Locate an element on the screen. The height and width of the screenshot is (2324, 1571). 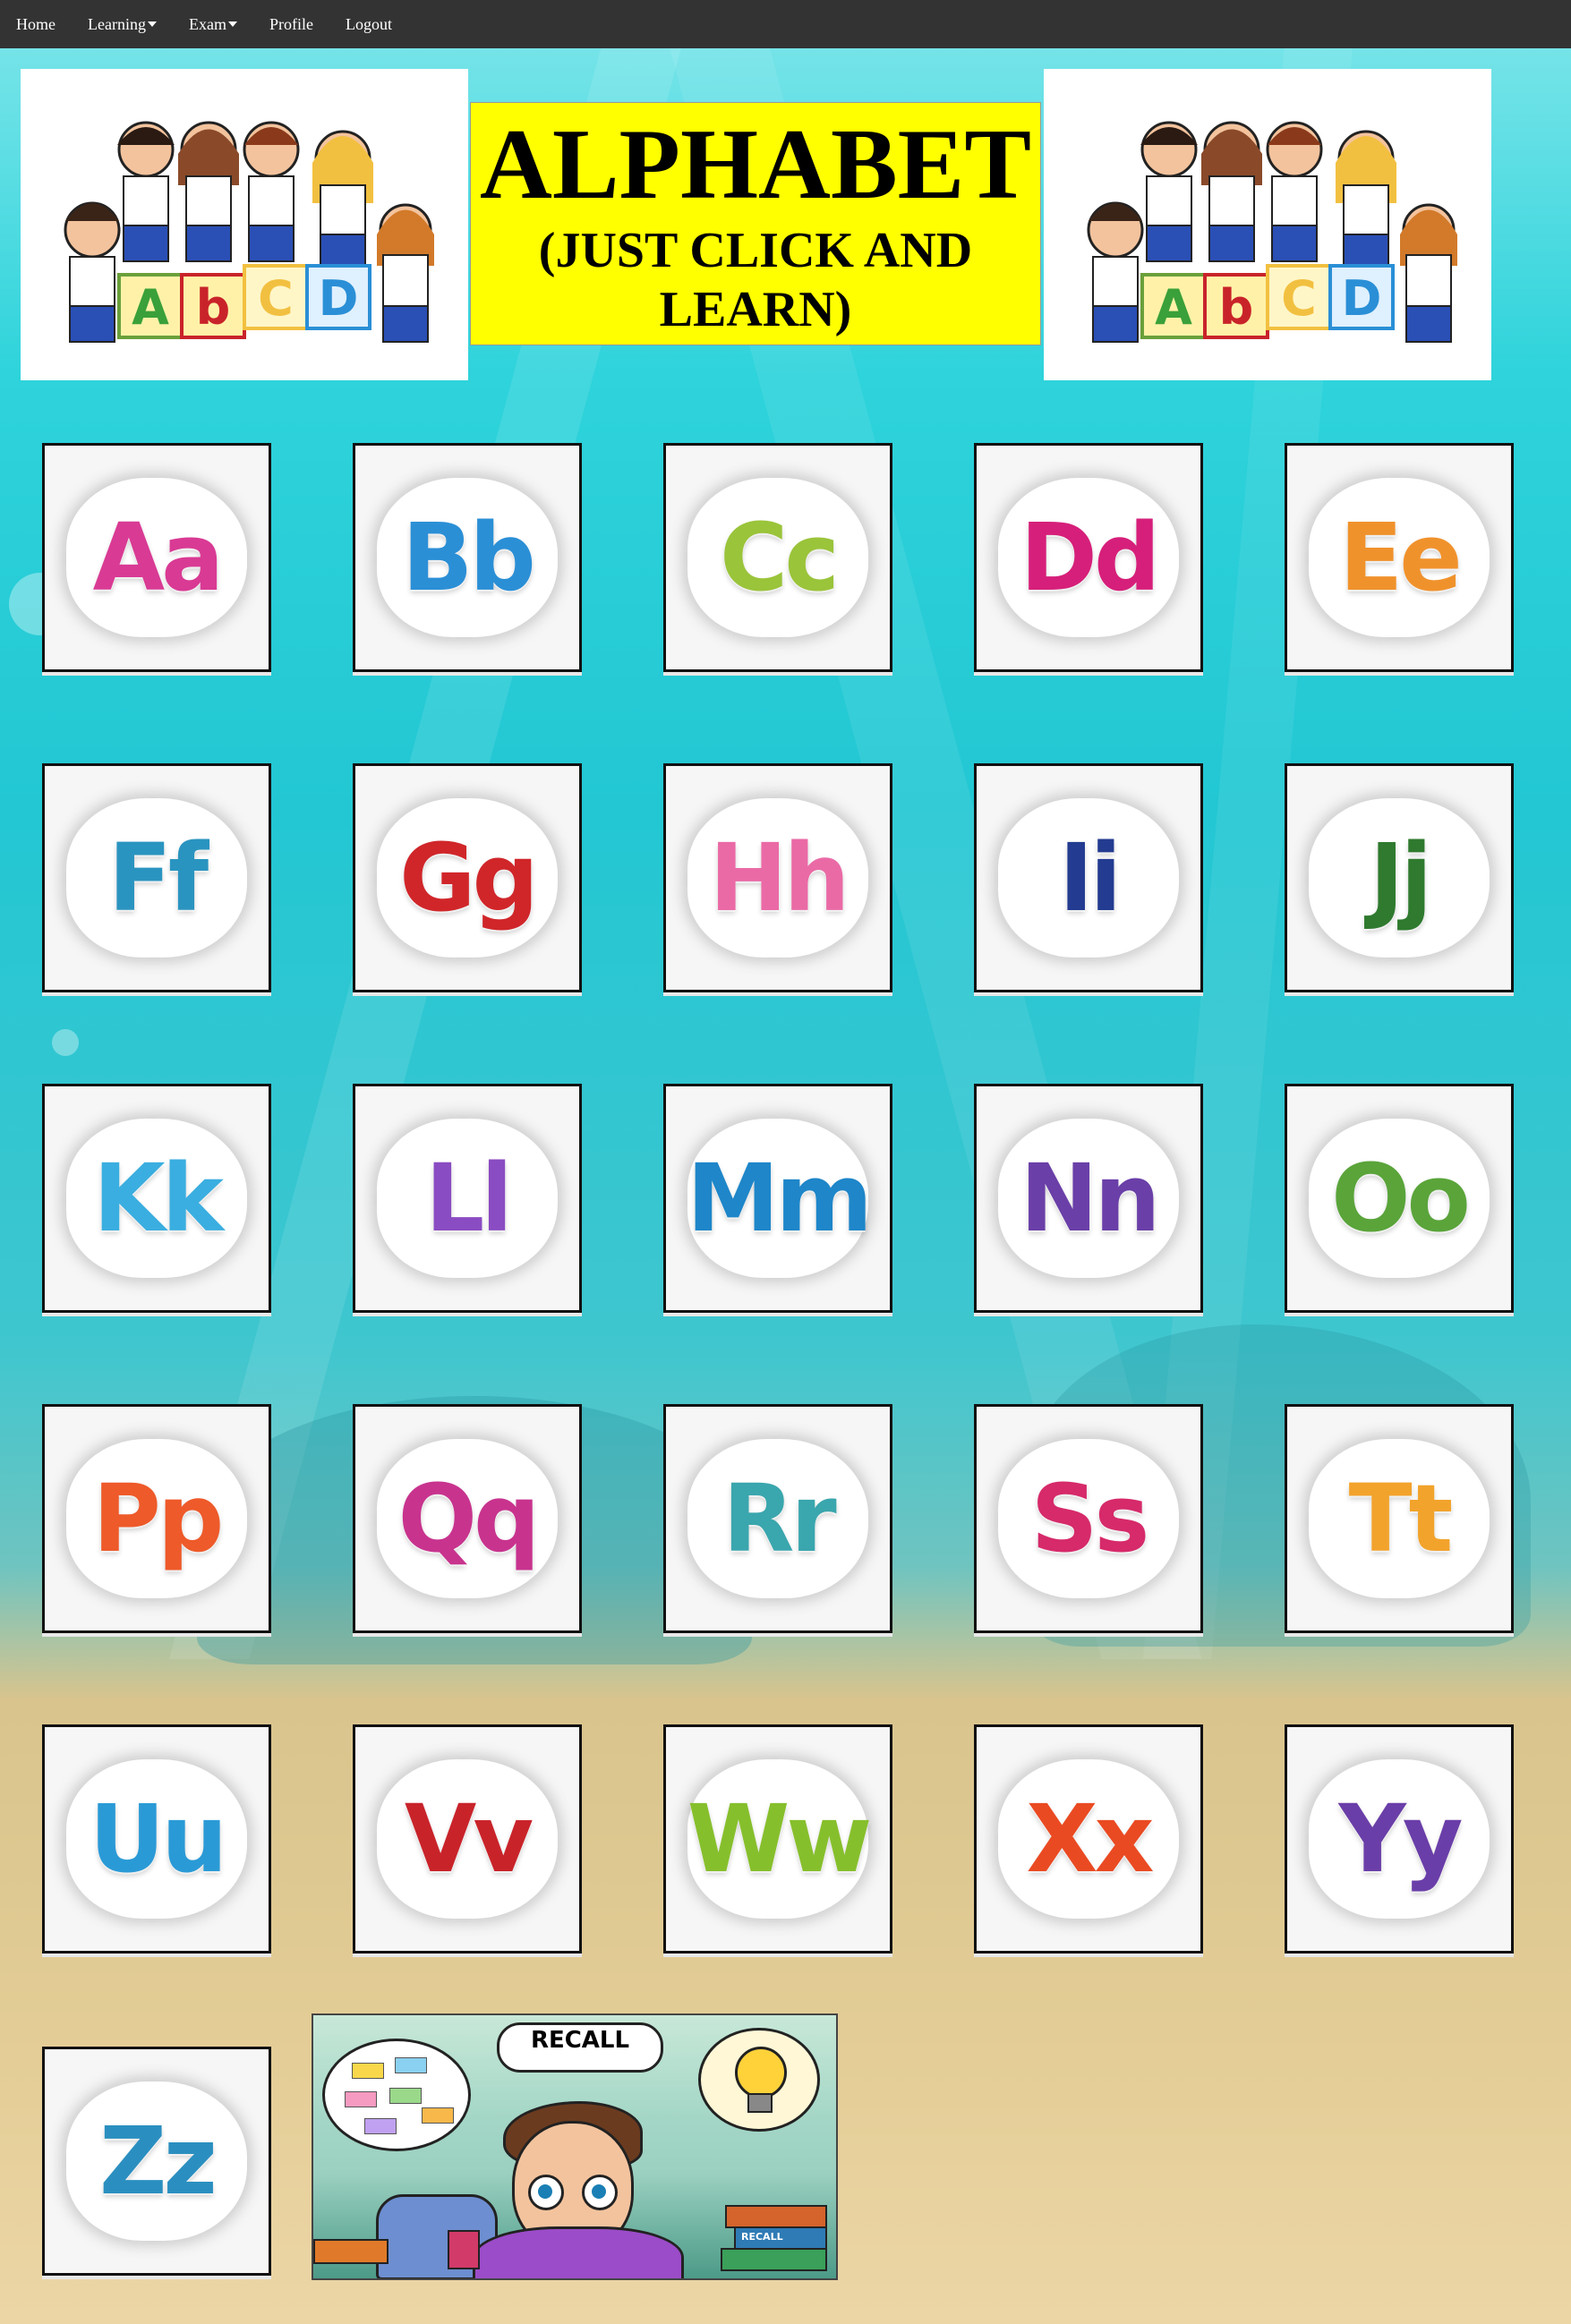
recall-image-link: RECALL RECALL is located at coordinates (575, 2146).